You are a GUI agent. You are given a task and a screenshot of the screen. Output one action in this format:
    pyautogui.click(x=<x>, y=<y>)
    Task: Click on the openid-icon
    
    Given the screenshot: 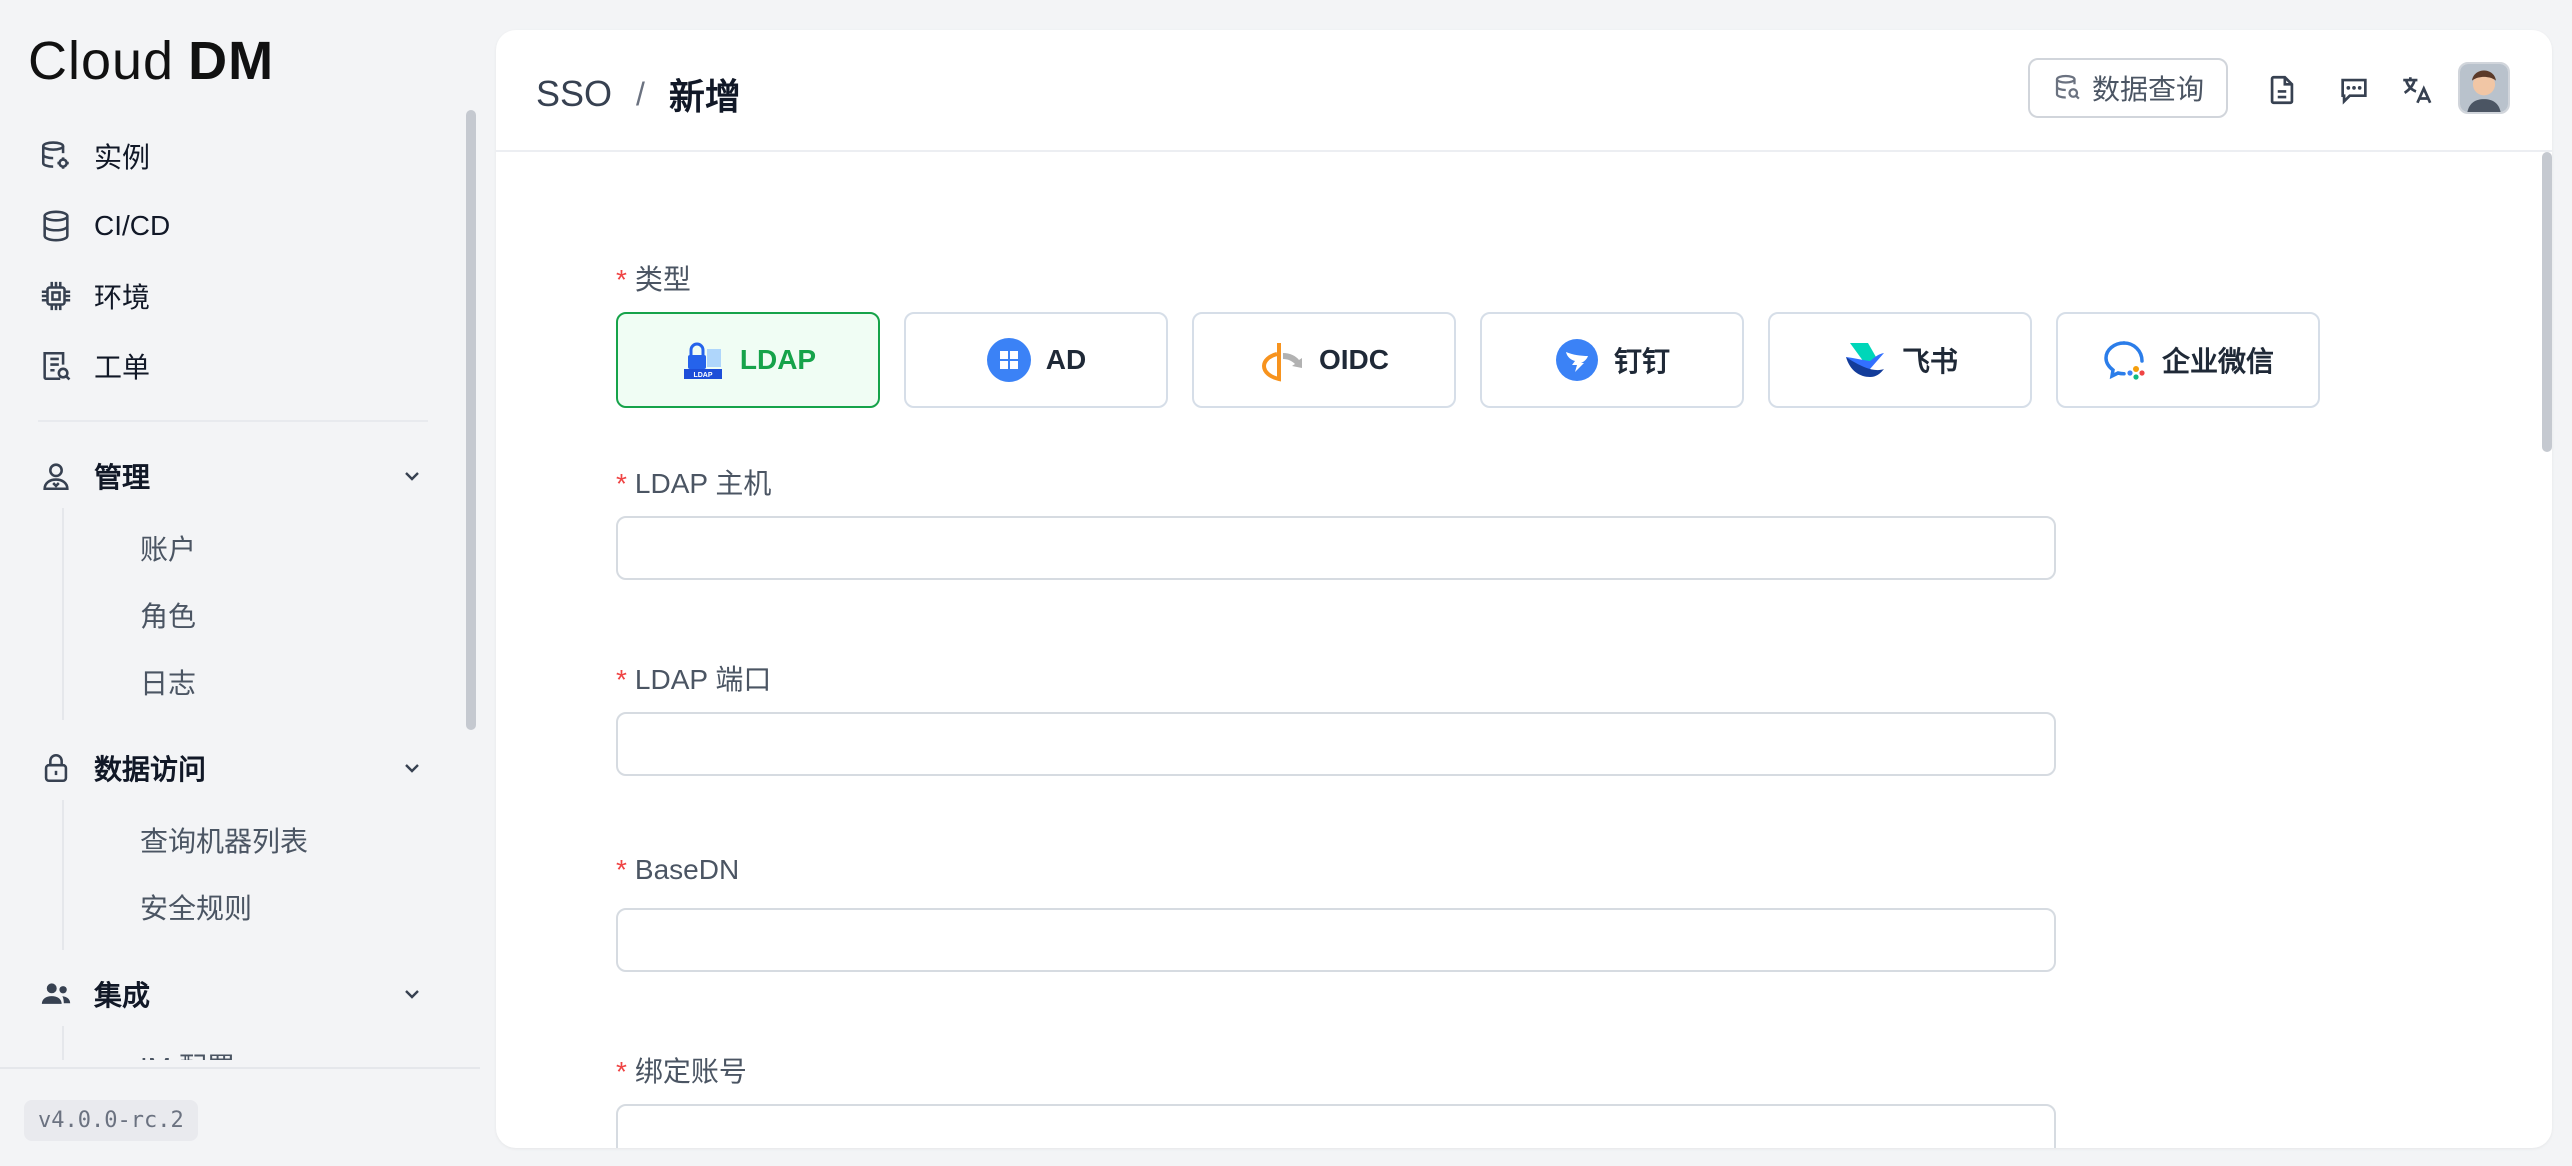 What is the action you would take?
    pyautogui.click(x=1282, y=360)
    